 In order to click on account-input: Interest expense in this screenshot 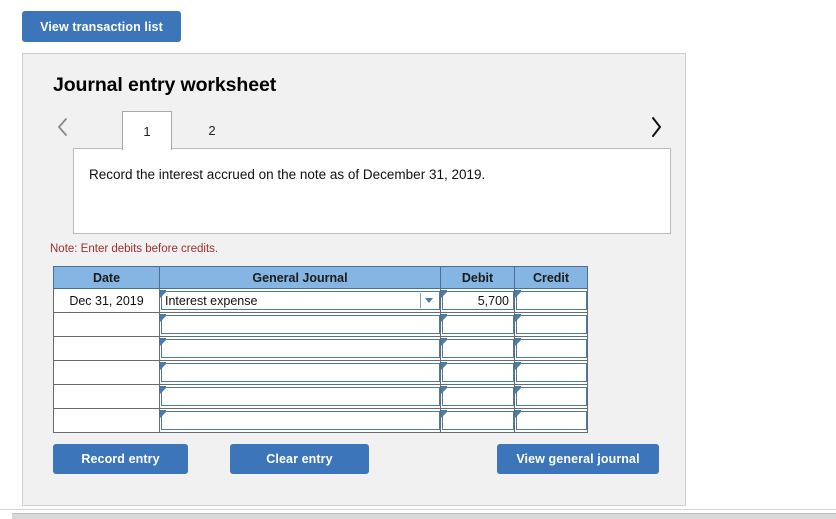, I will do `click(300, 300)`.